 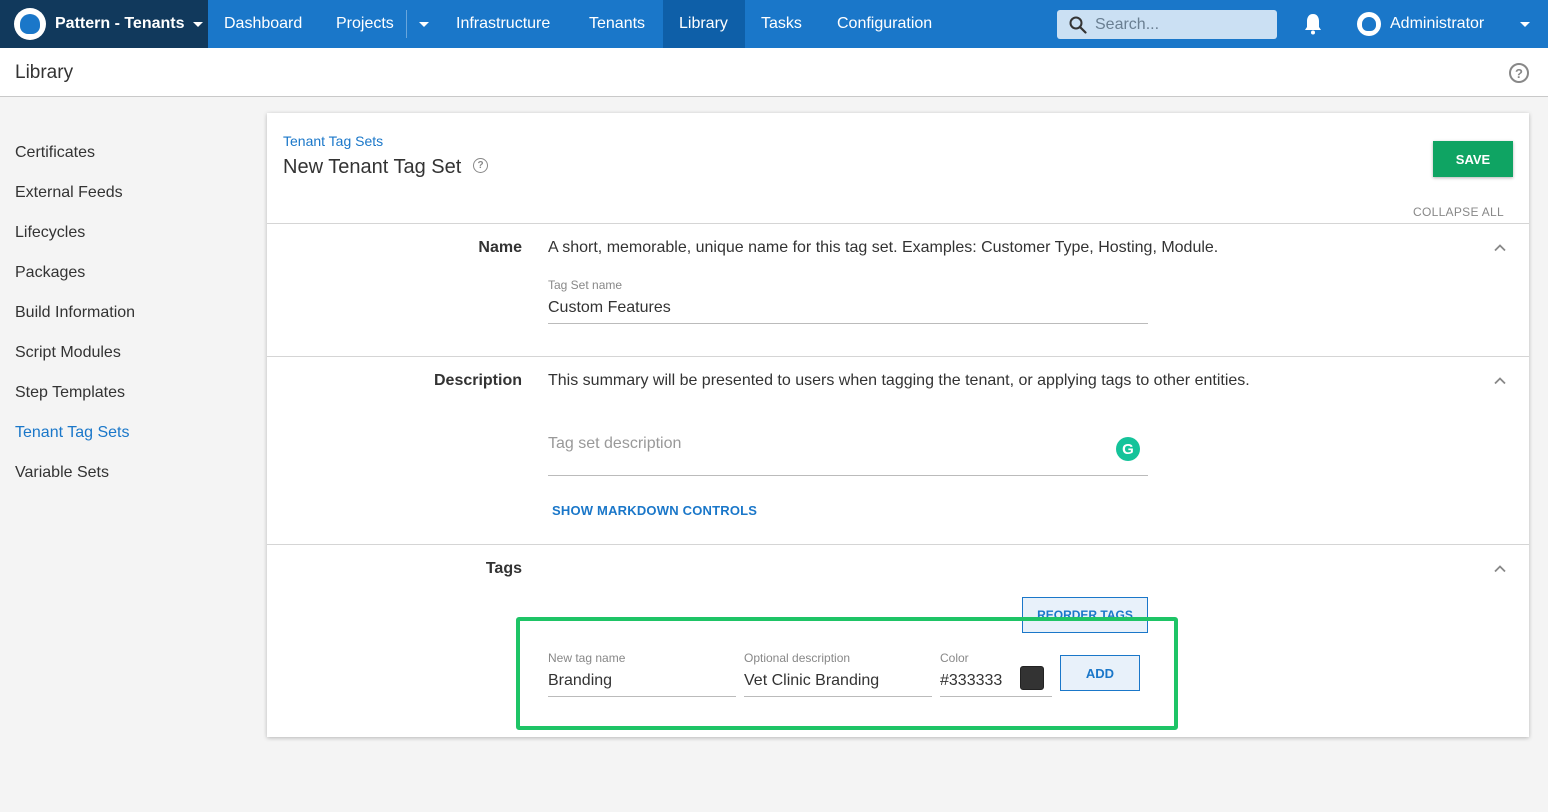 I want to click on section-label-description: Description, so click(x=477, y=380).